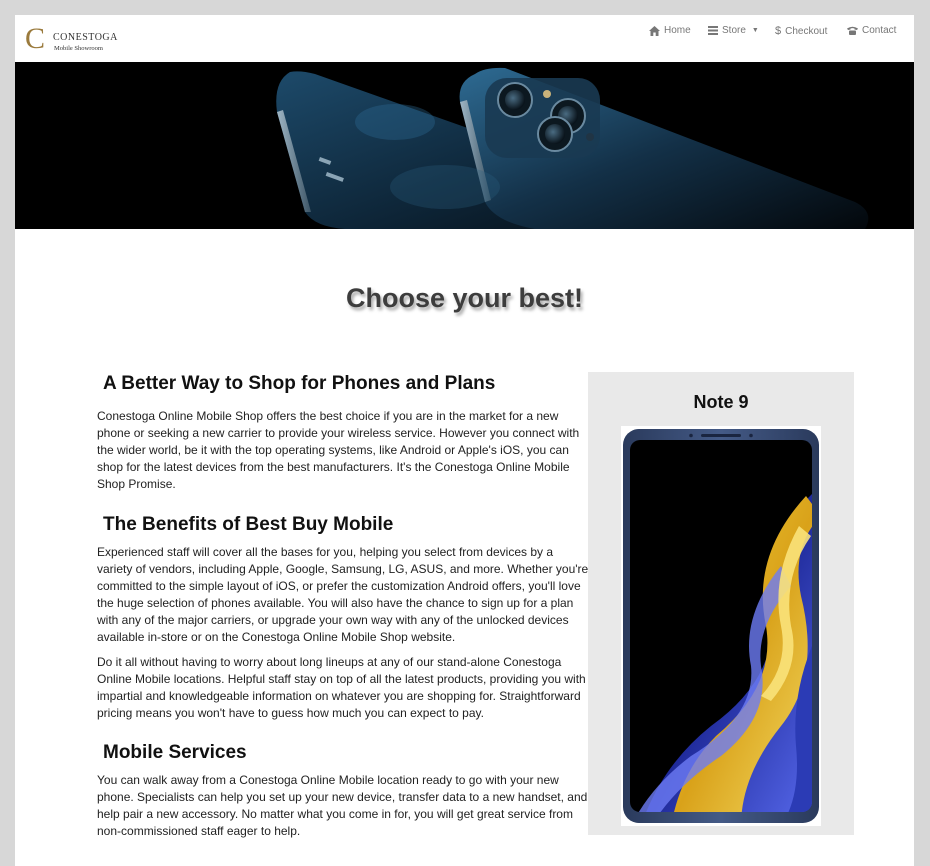  Describe the element at coordinates (677, 30) in the screenshot. I see `nav-home-label: Home` at that location.